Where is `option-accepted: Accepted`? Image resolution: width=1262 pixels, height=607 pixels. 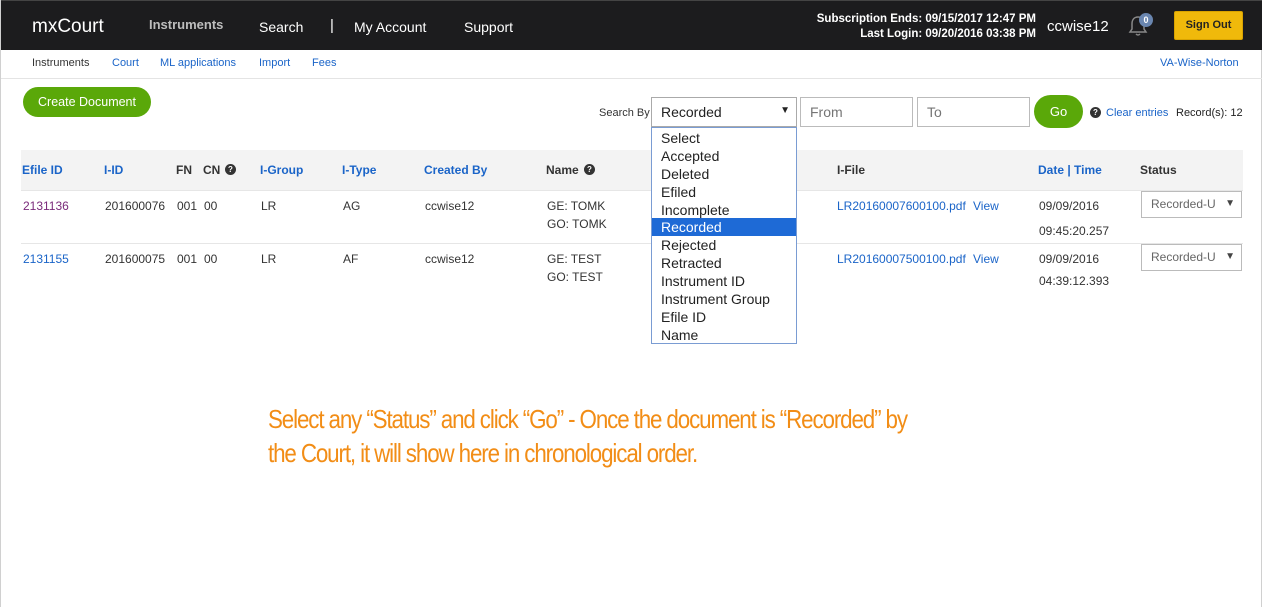 option-accepted: Accepted is located at coordinates (724, 156).